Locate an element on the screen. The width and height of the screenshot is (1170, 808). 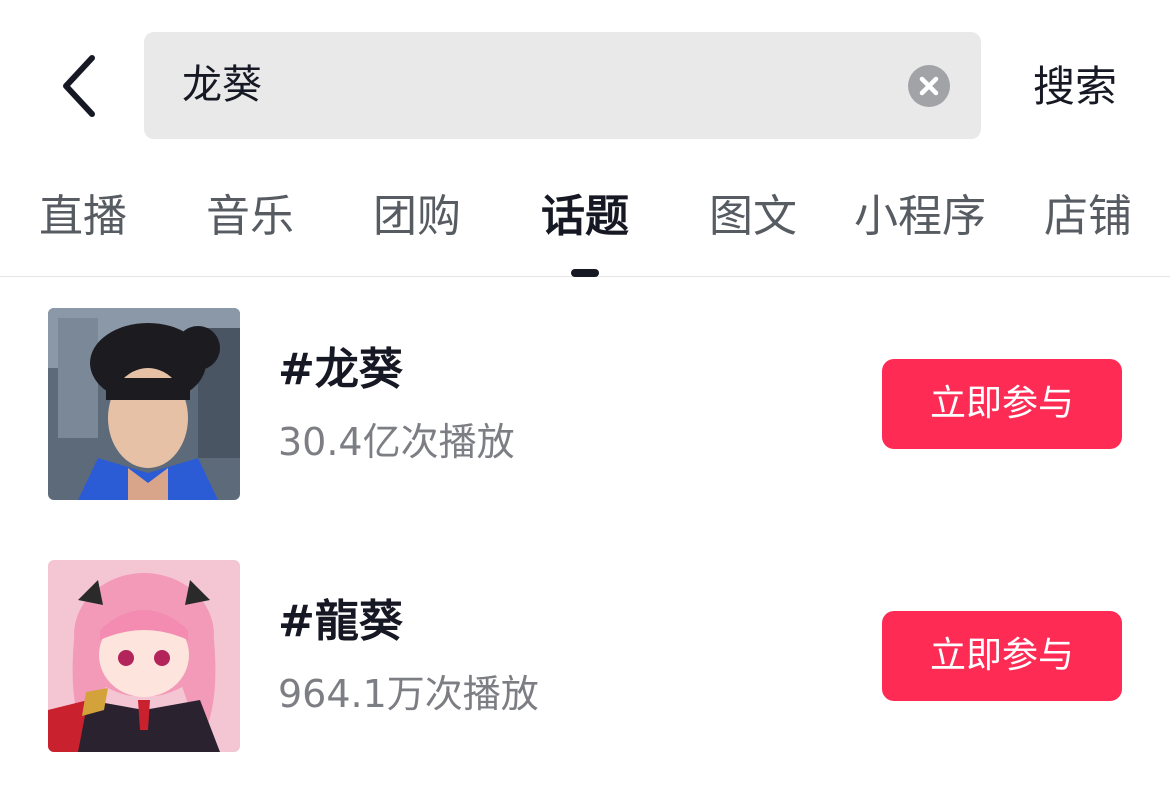
chevron-left-icon is located at coordinates (79, 86).